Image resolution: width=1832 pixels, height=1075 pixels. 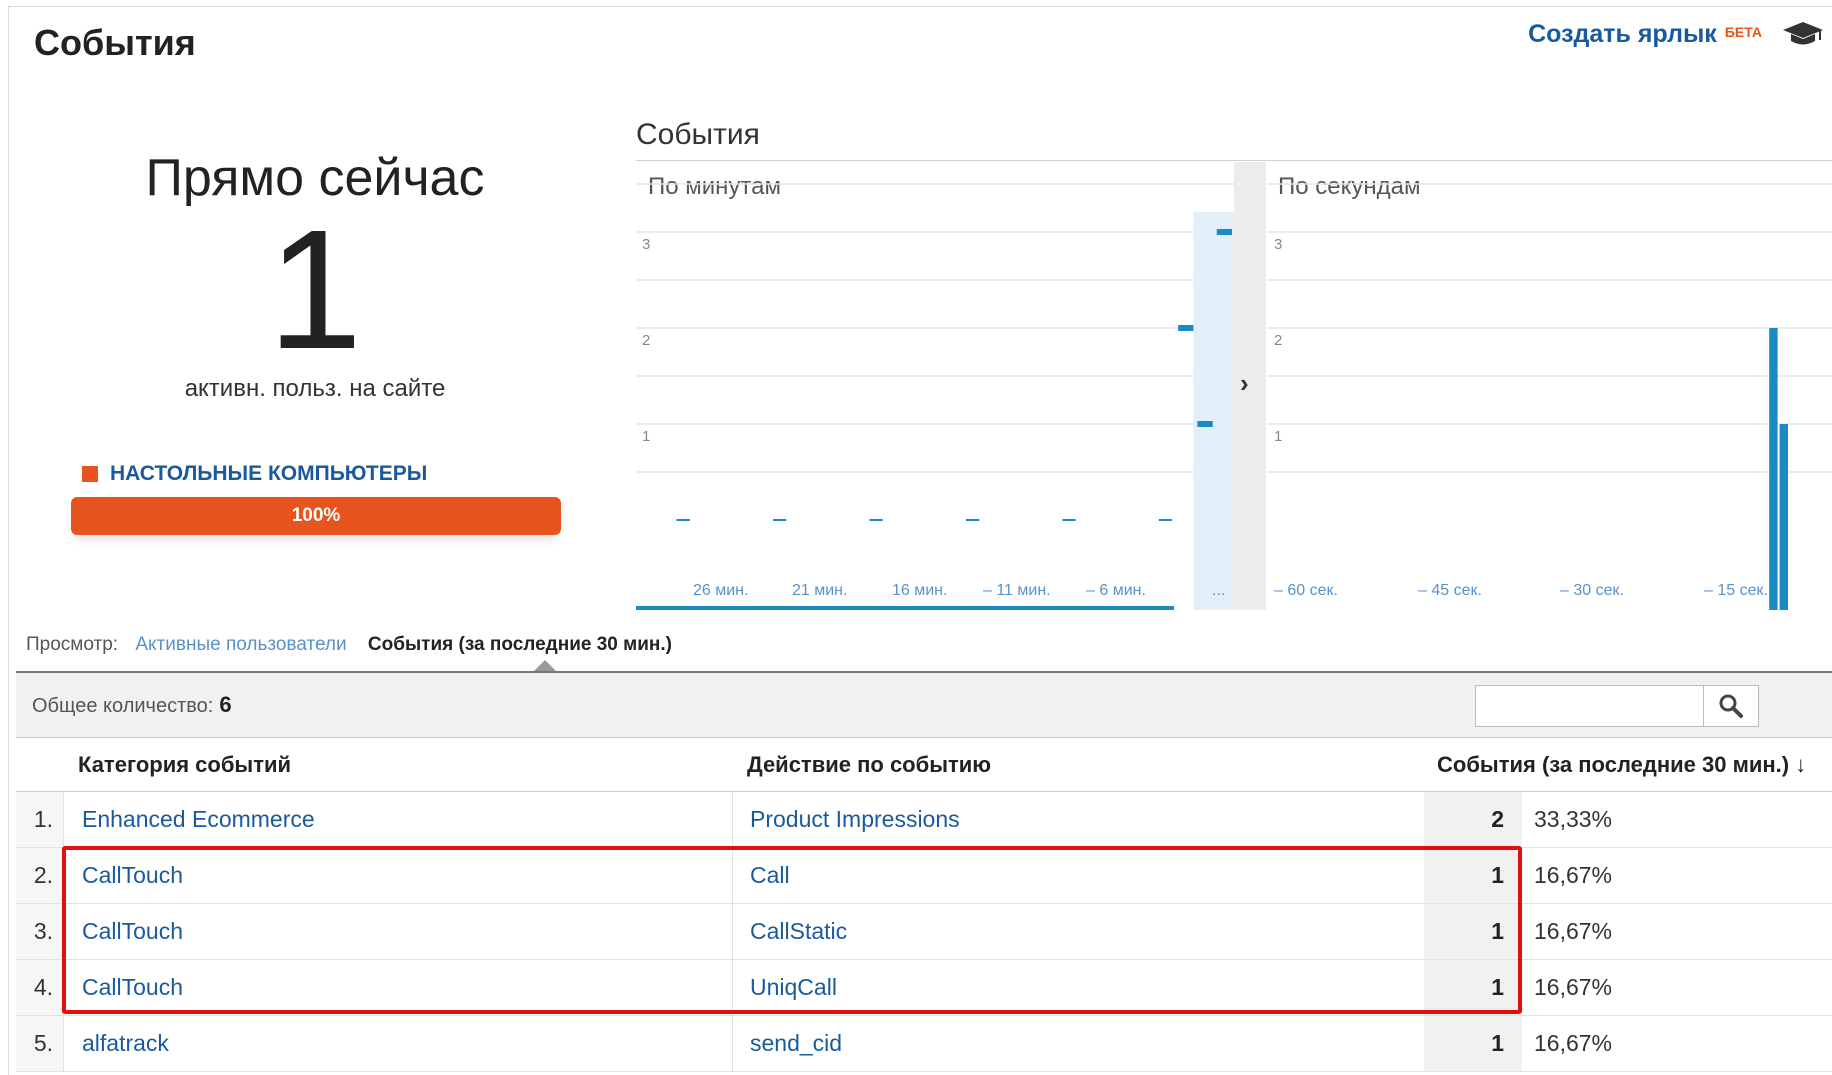 I want to click on device-percent: 100%, so click(x=316, y=515).